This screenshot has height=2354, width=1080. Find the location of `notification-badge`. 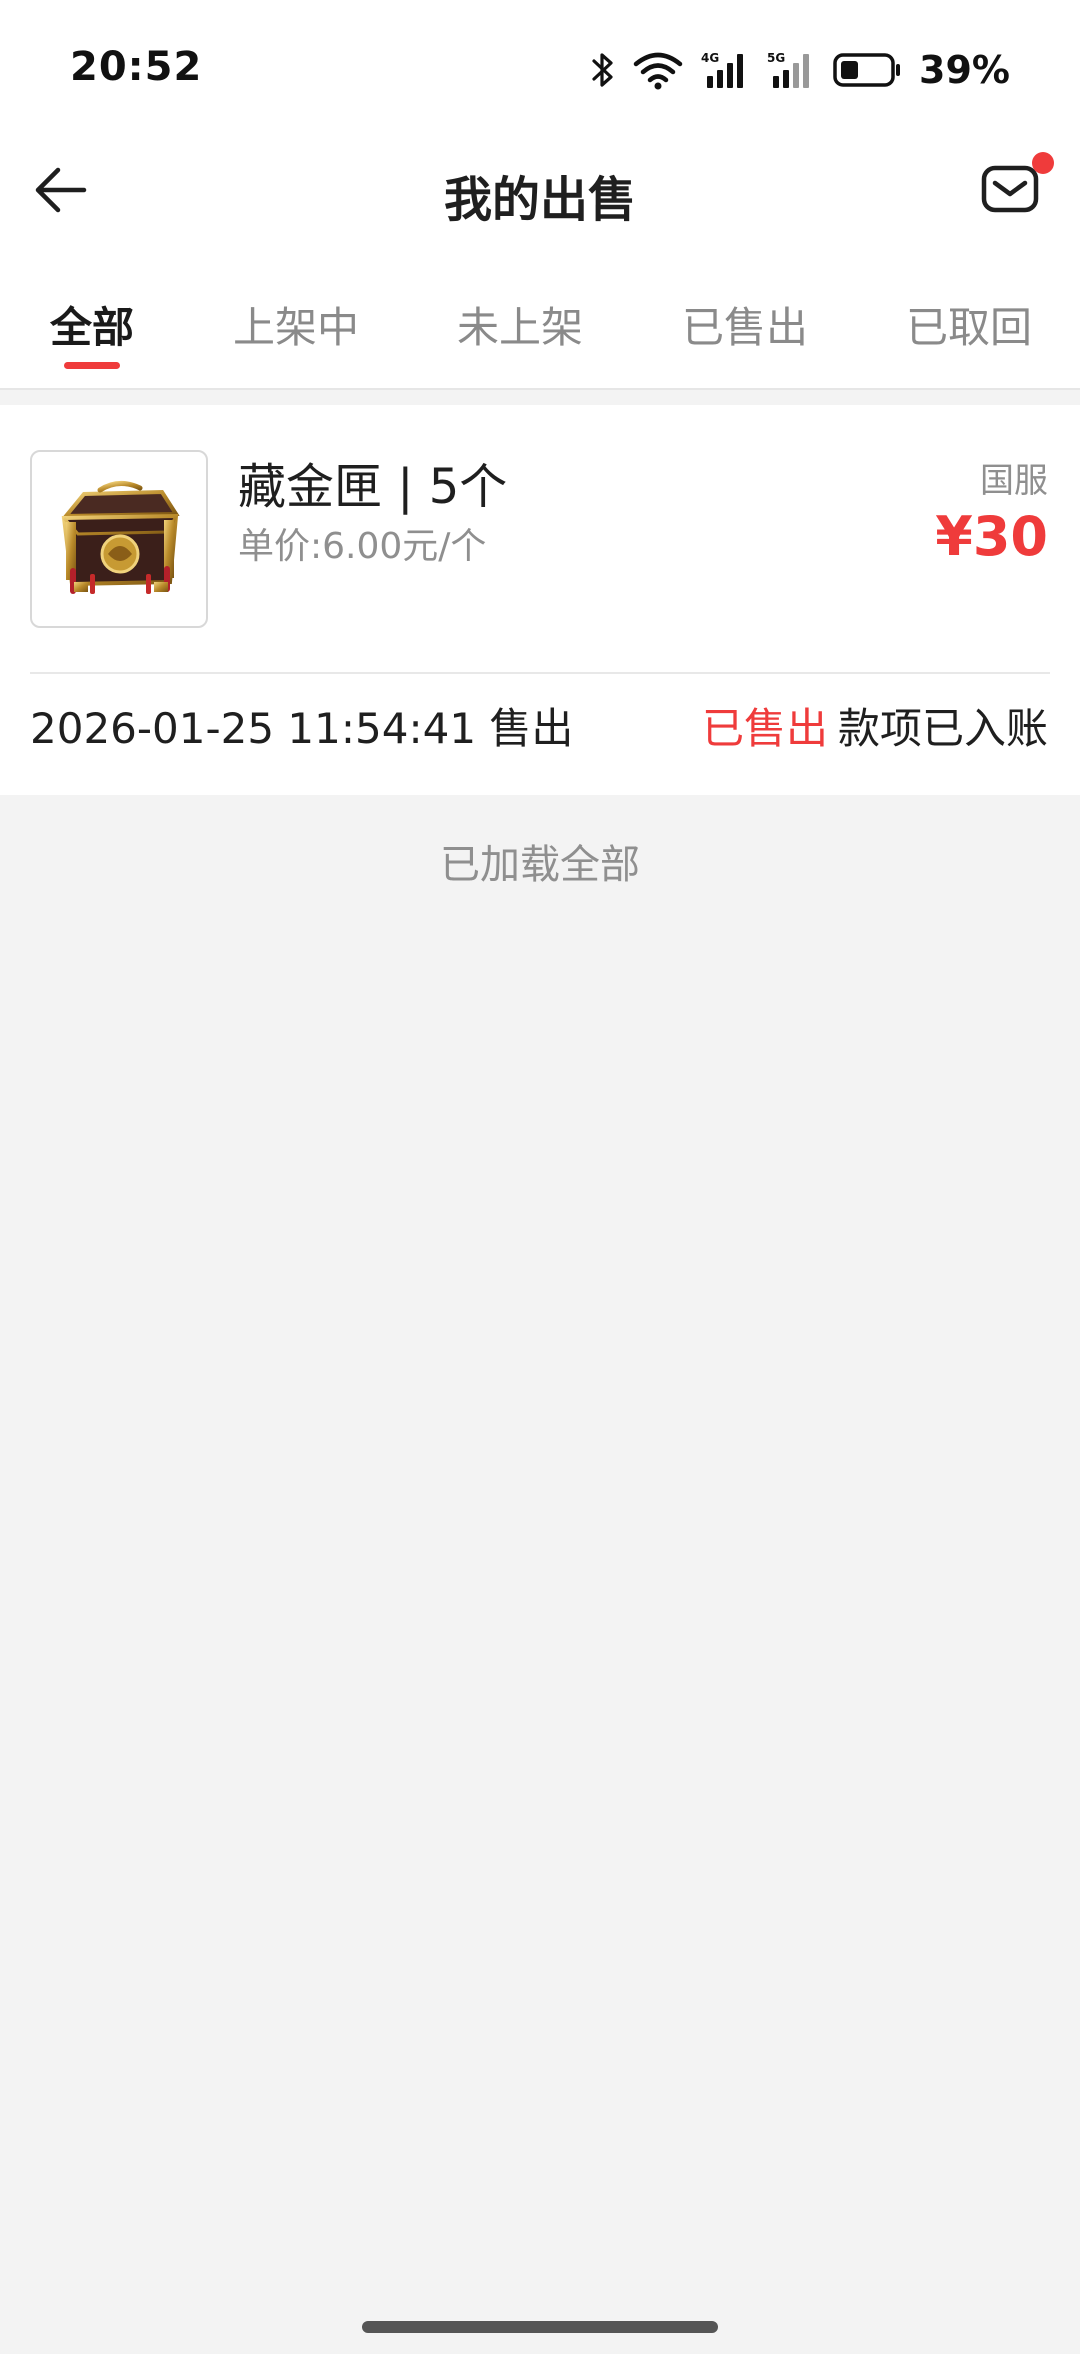

notification-badge is located at coordinates (1043, 163).